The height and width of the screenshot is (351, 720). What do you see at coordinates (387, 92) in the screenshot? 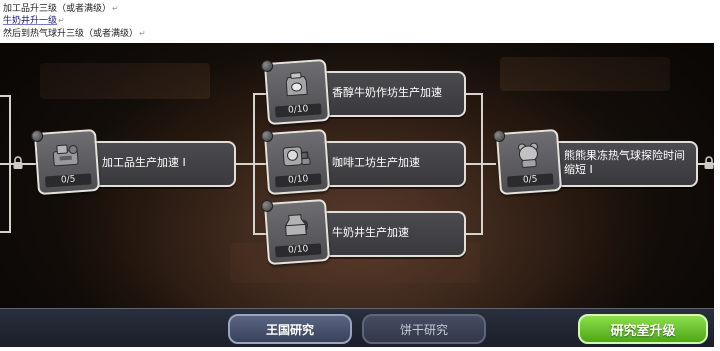
I see `node-label: 香醇牛奶作坊生产加速` at bounding box center [387, 92].